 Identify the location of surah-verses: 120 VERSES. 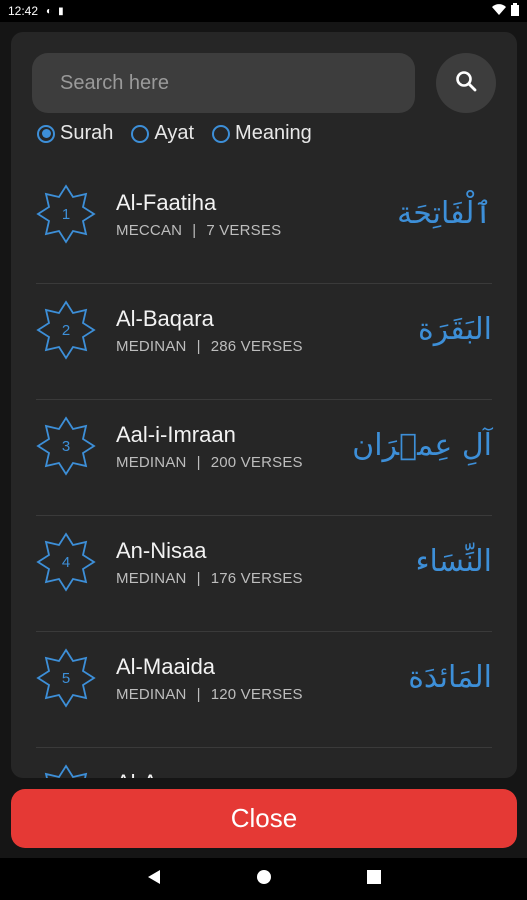
(256, 694).